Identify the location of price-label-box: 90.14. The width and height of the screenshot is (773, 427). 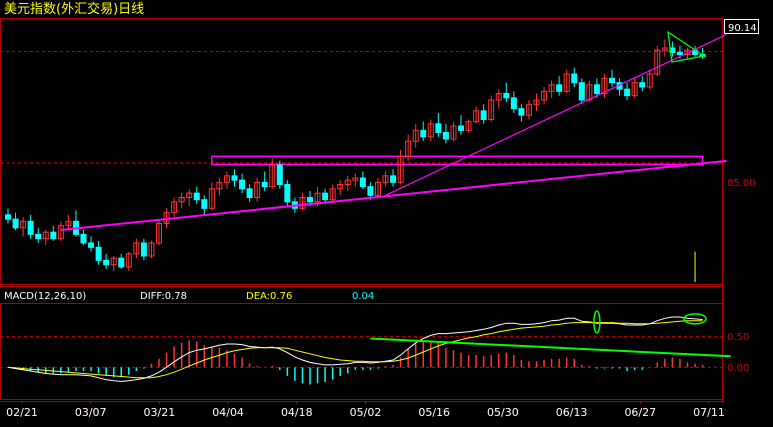
(741, 26).